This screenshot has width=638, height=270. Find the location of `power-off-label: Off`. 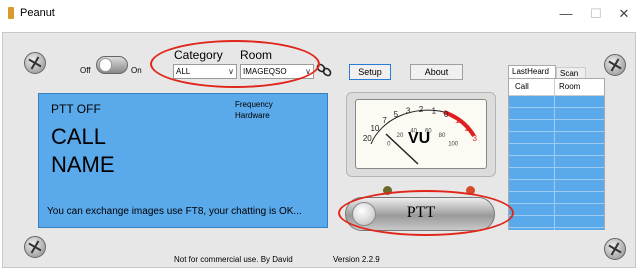

power-off-label: Off is located at coordinates (85, 70).